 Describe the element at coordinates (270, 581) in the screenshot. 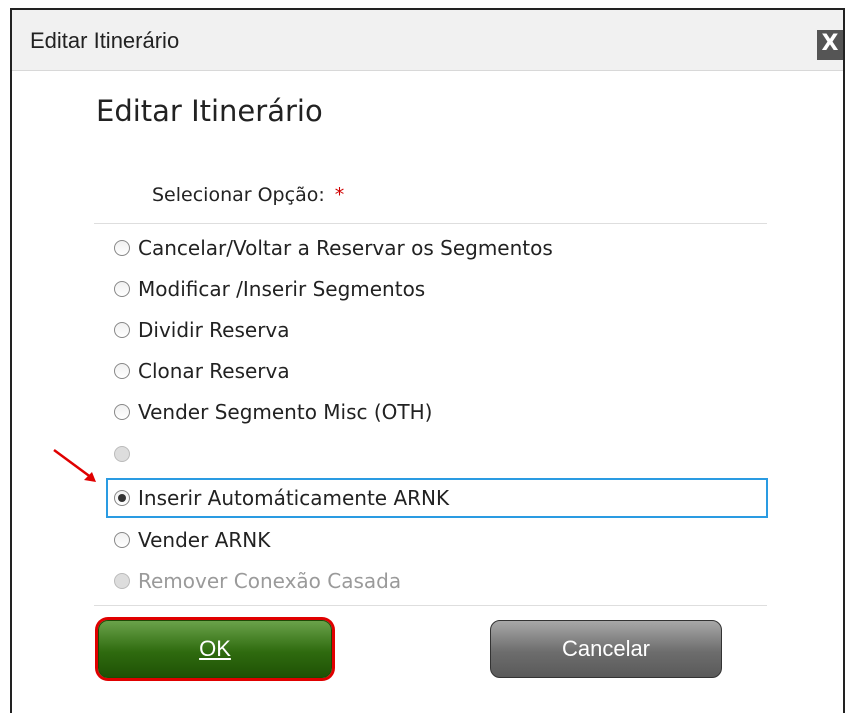

I see `option-label: Remover Conexão Casada` at that location.